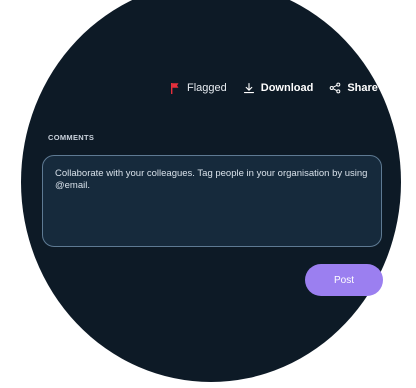  I want to click on share-button: Share, so click(353, 88).